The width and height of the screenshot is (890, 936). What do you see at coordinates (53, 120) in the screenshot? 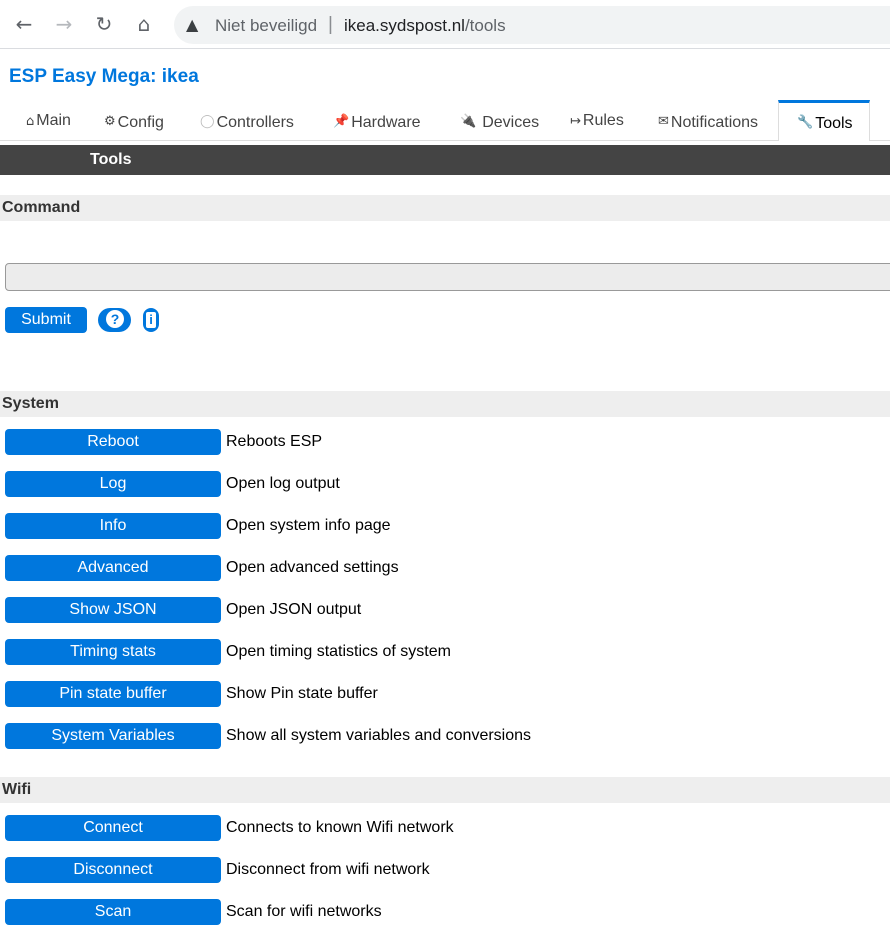
I see `tab-label: Main` at bounding box center [53, 120].